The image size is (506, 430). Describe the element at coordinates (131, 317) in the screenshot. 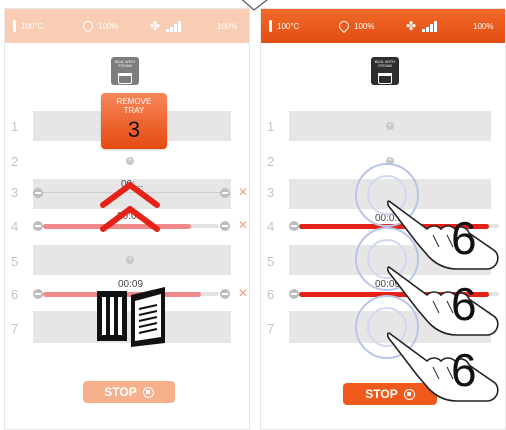

I see `oven-door-icon` at that location.